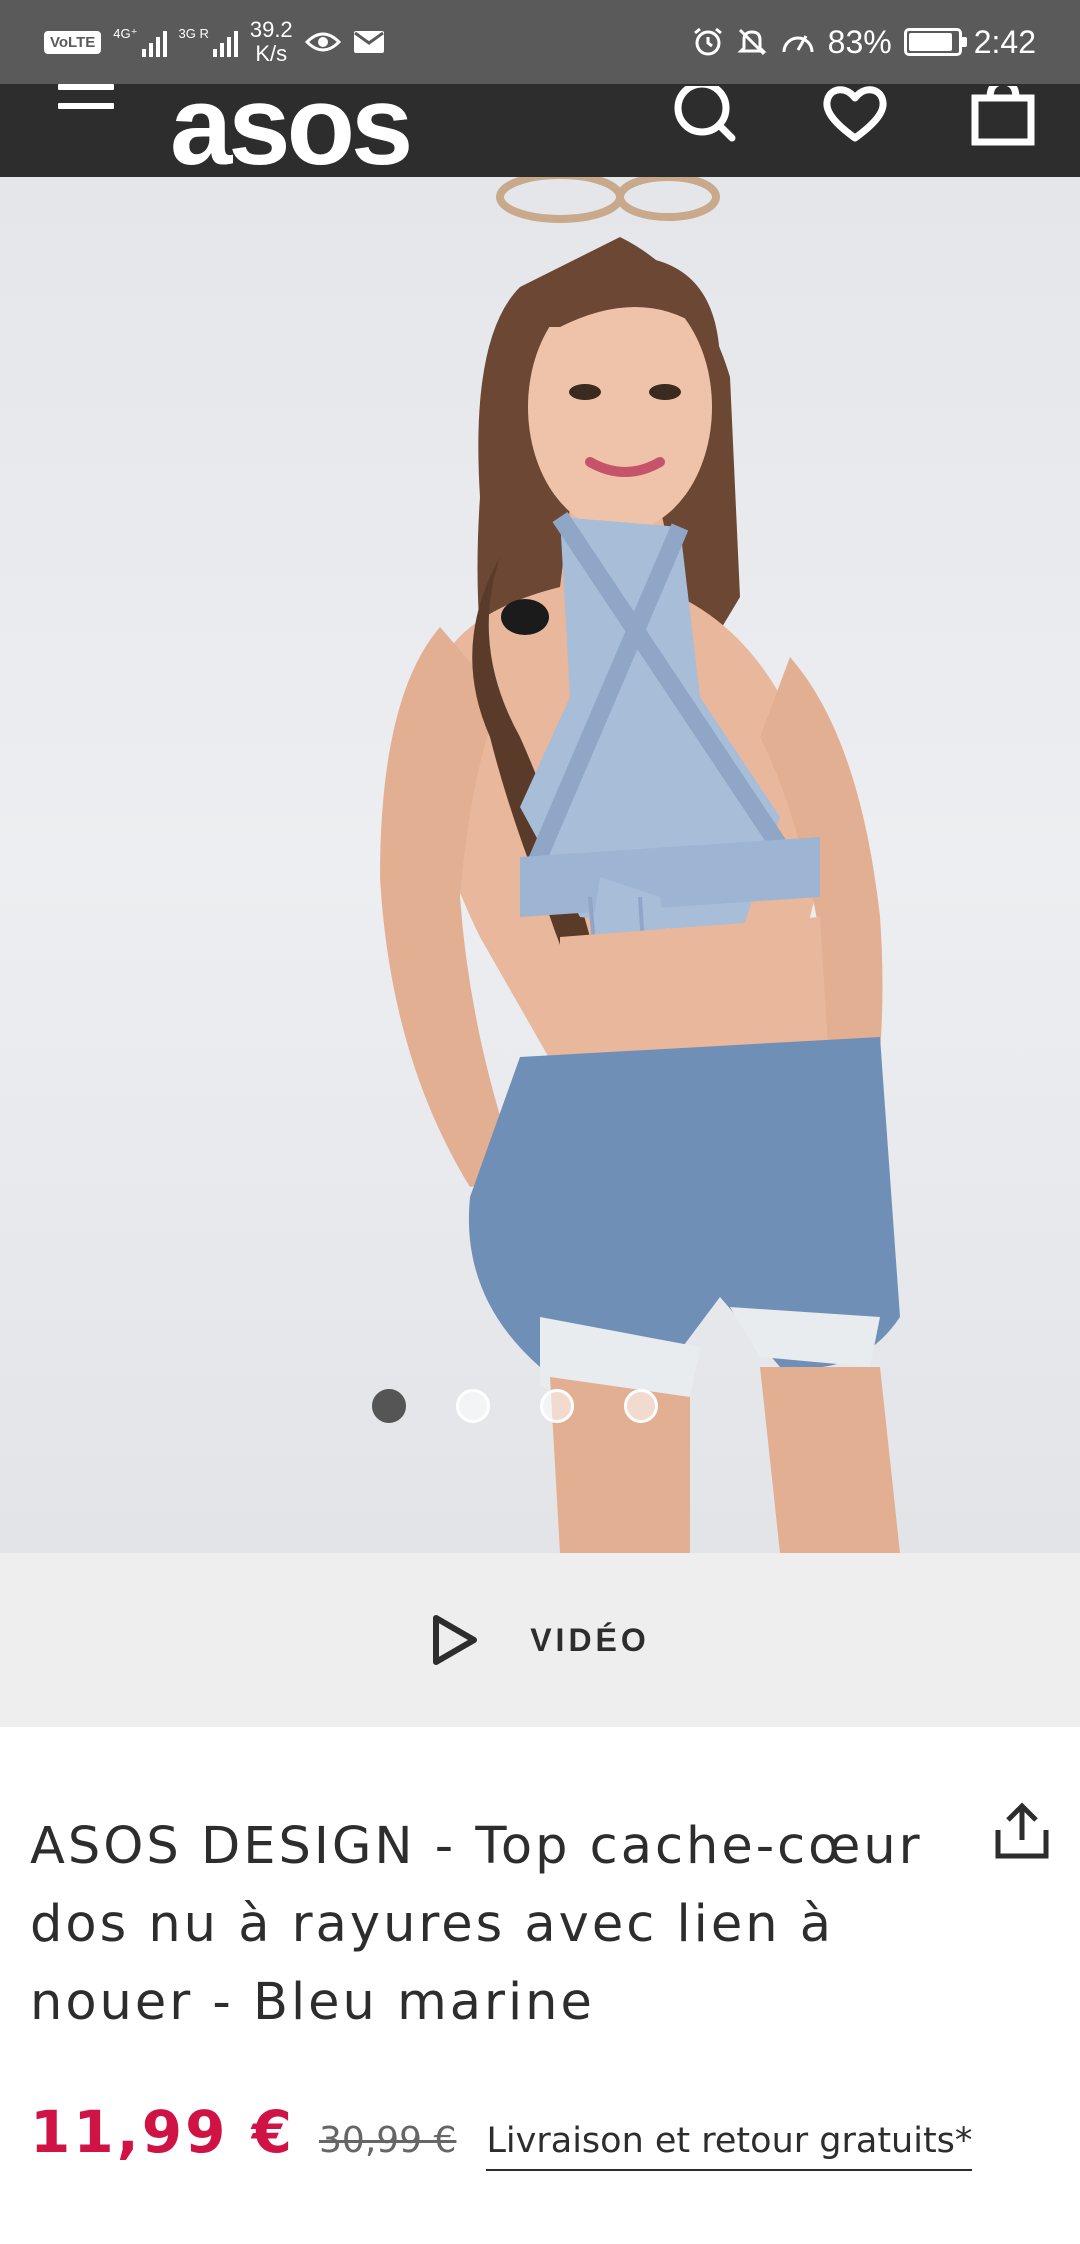 The image size is (1080, 2244). I want to click on asos-logo: asos, so click(291, 130).